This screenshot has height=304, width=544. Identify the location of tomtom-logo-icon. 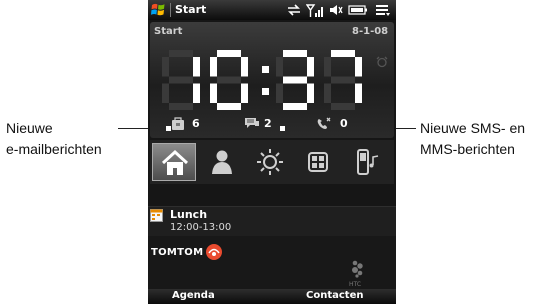
(214, 252).